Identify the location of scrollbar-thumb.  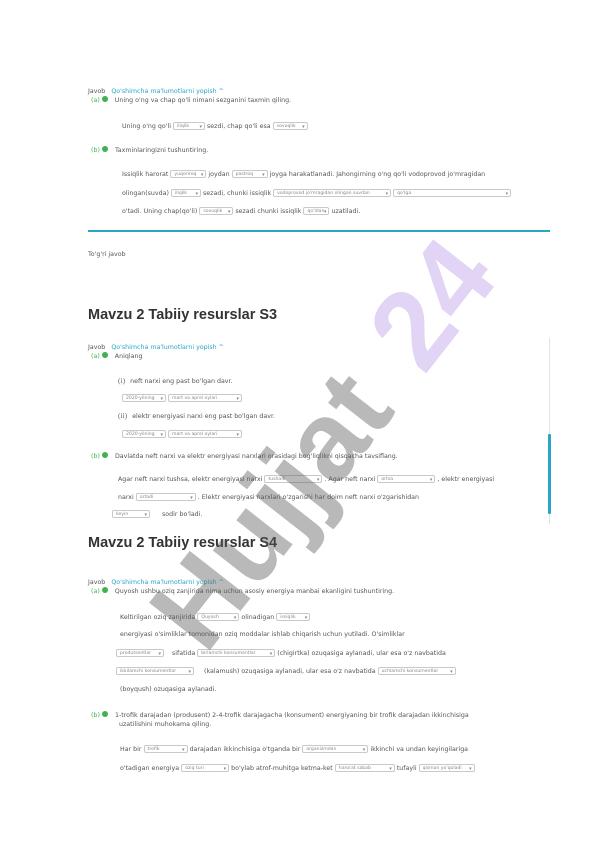
(549, 474).